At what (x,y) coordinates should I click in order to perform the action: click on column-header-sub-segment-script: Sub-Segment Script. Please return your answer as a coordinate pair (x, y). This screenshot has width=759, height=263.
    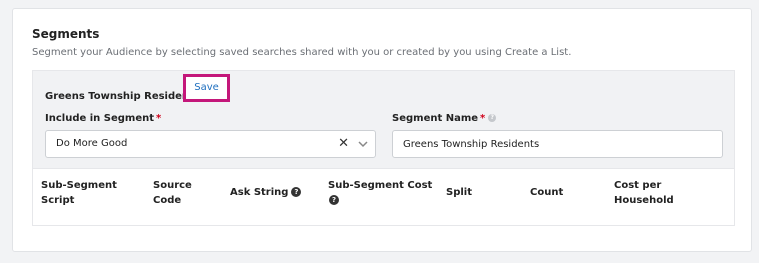
    Looking at the image, I should click on (79, 193).